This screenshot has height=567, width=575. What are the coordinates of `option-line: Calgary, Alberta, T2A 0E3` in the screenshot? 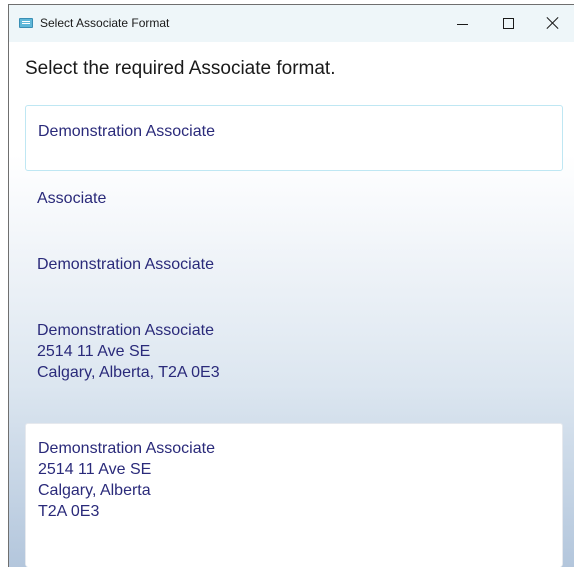 It's located at (128, 372).